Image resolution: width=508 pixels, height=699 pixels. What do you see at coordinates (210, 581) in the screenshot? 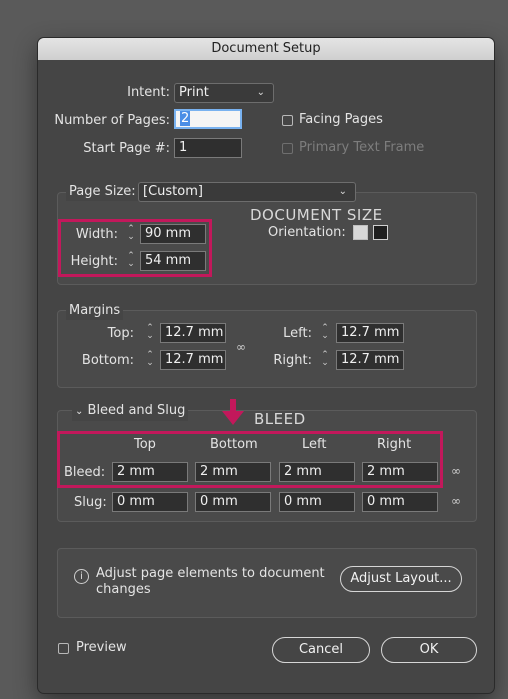
I see `adjust-layout-text: Adjust page elements to document changes` at bounding box center [210, 581].